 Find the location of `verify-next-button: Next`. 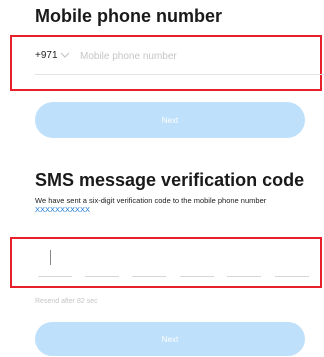

verify-next-button: Next is located at coordinates (170, 339).